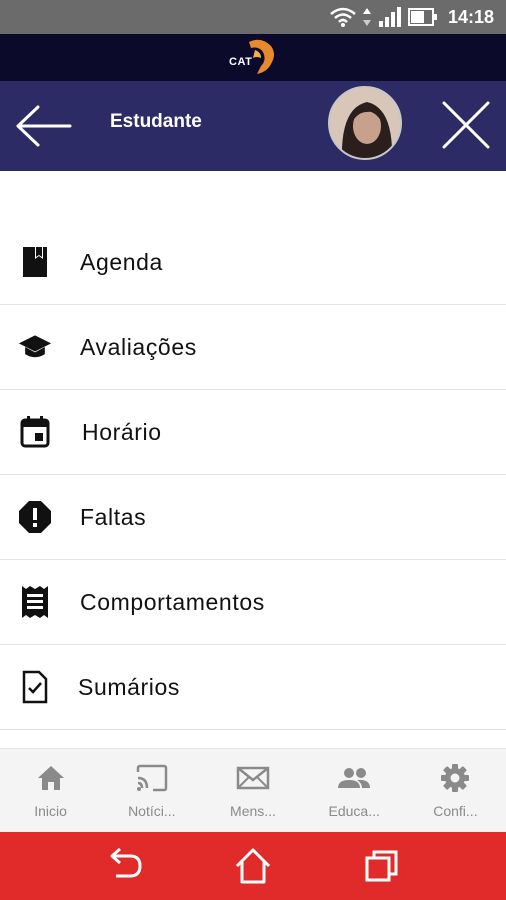  What do you see at coordinates (366, 17) in the screenshot?
I see `data-transfer-icon` at bounding box center [366, 17].